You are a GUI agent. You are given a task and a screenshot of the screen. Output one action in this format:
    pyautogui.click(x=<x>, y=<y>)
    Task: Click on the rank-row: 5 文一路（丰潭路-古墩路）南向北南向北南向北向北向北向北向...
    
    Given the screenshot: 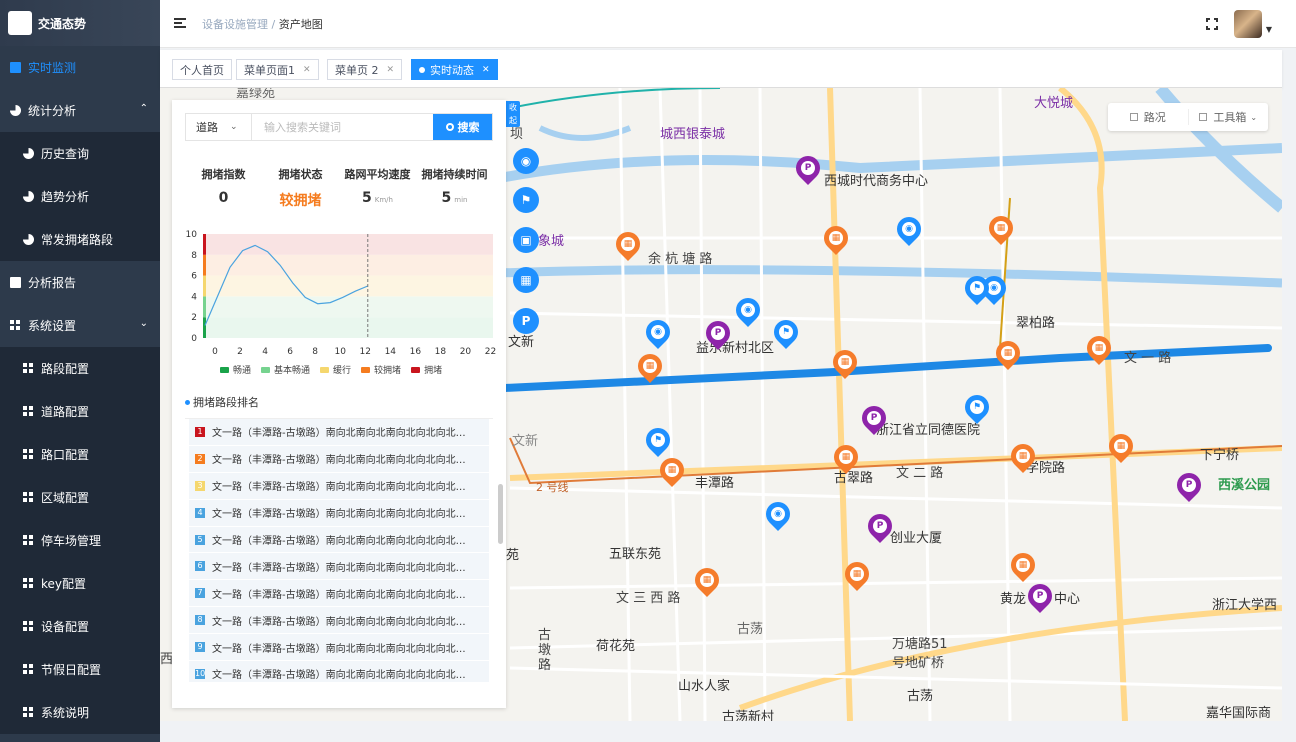 What is the action you would take?
    pyautogui.click(x=339, y=540)
    